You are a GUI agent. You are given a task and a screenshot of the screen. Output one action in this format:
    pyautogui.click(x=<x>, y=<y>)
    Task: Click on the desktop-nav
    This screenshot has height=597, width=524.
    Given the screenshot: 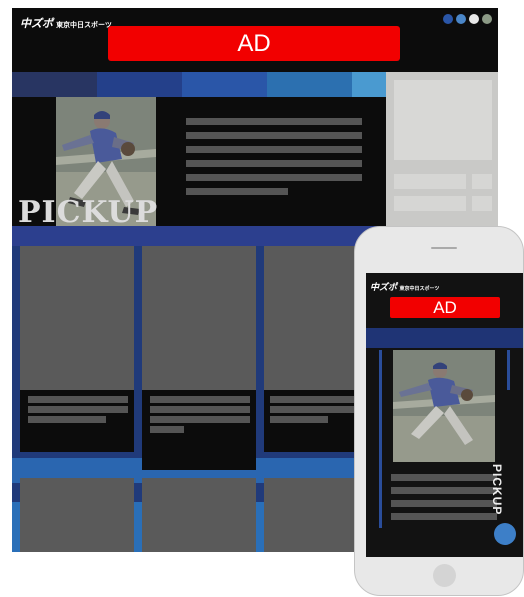 What is the action you would take?
    pyautogui.click(x=199, y=84)
    